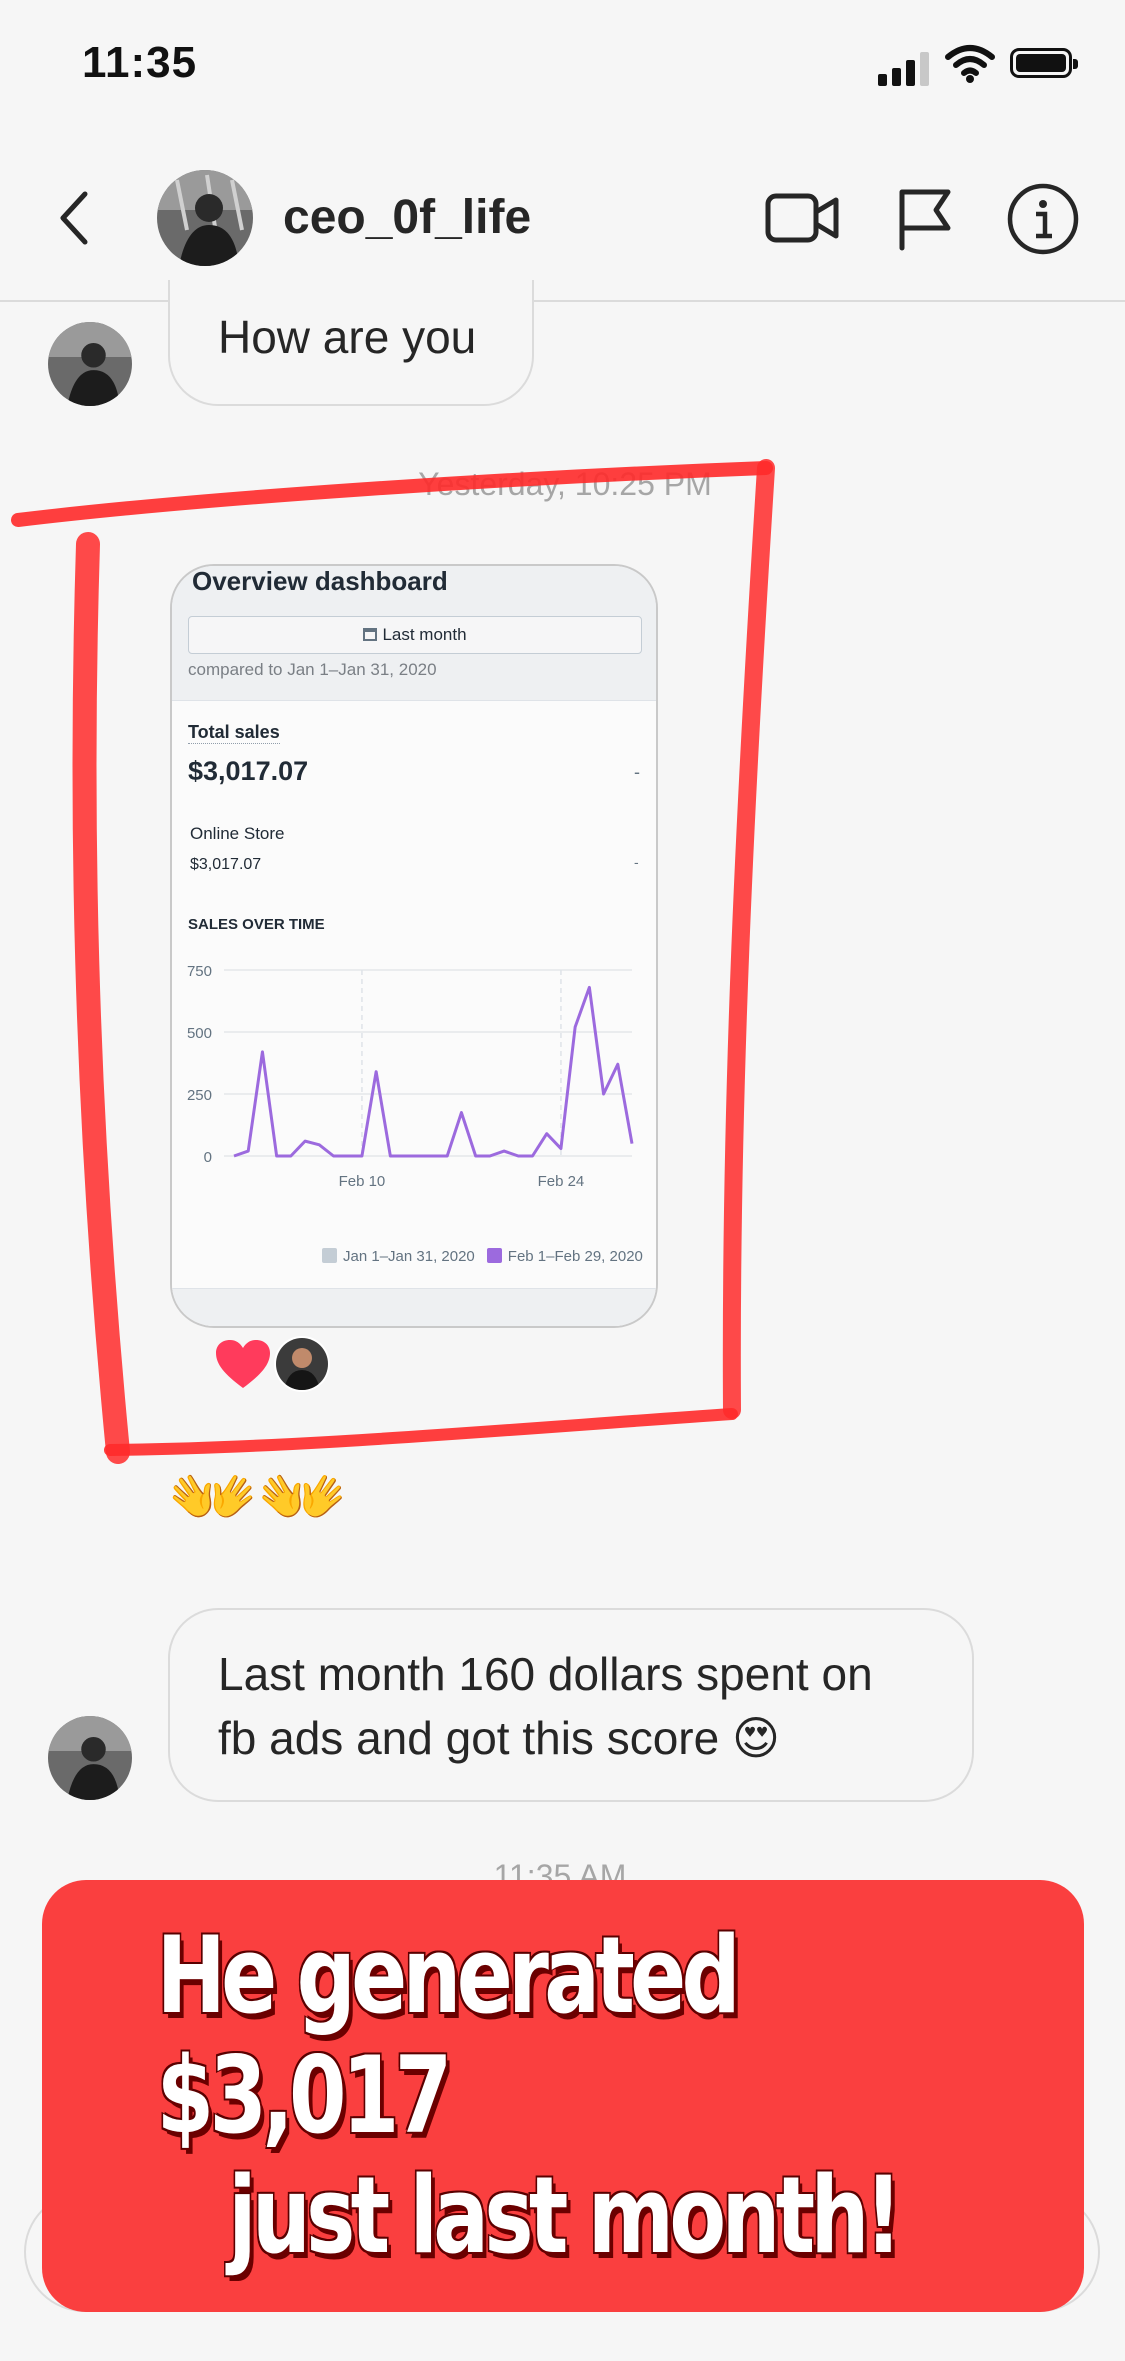 This screenshot has height=2361, width=1125. Describe the element at coordinates (199, 971) in the screenshot. I see `y-tick-label: 750` at that location.